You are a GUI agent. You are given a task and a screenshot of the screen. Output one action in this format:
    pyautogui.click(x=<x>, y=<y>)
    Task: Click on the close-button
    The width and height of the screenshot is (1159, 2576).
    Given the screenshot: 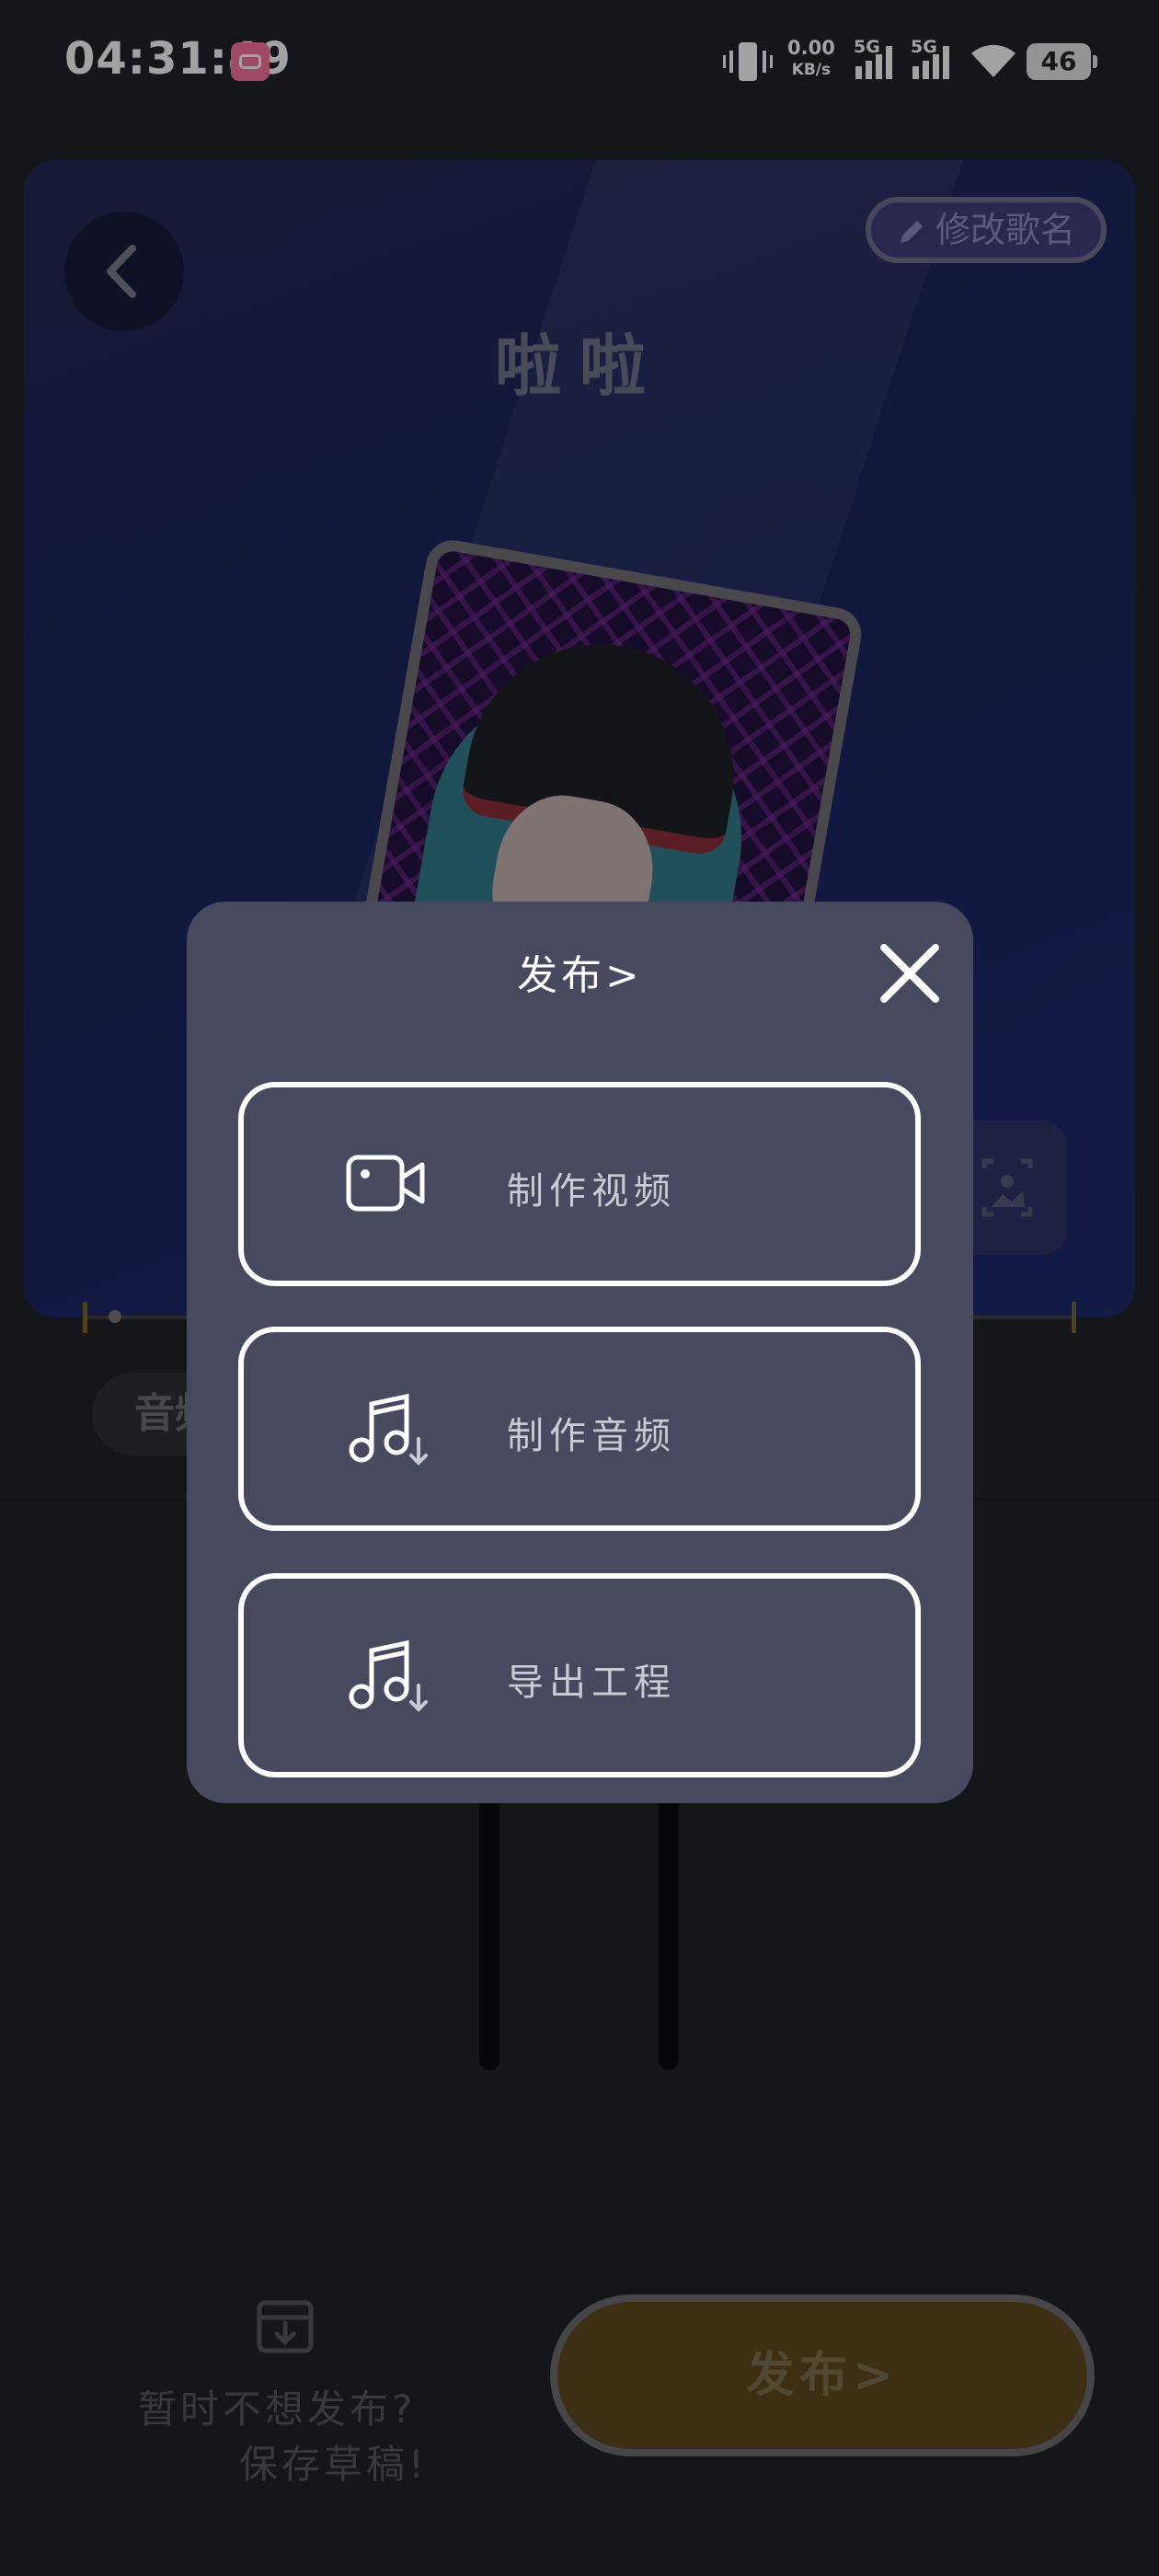 What is the action you would take?
    pyautogui.click(x=910, y=974)
    